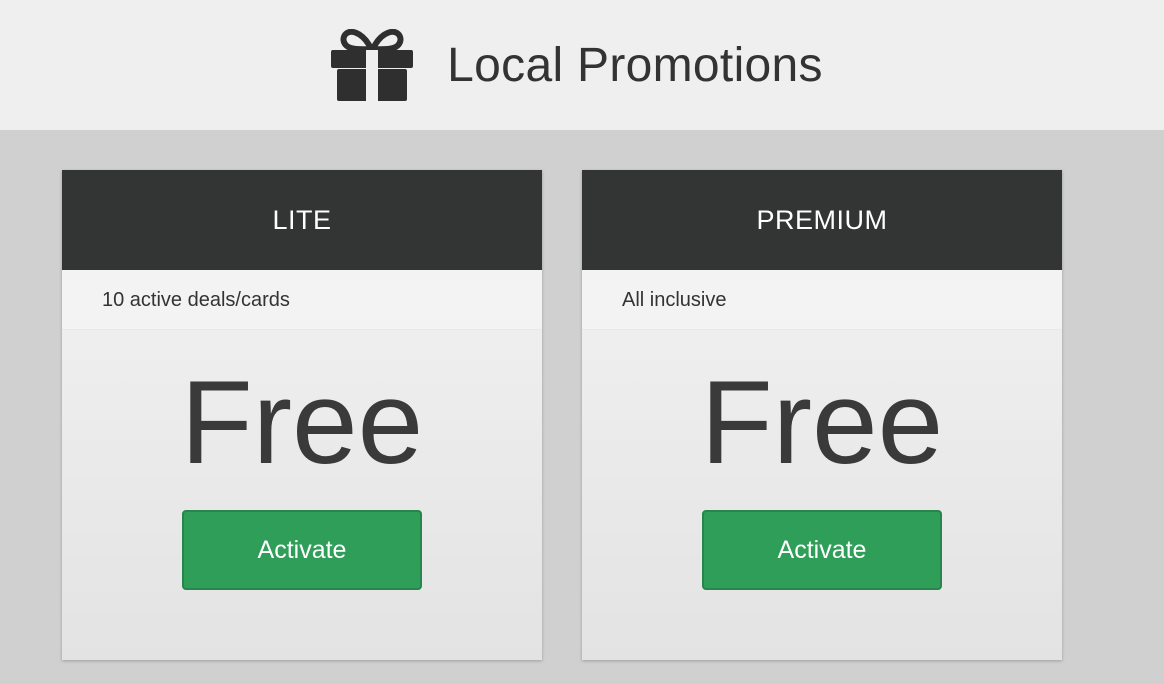 The image size is (1164, 684). Describe the element at coordinates (822, 220) in the screenshot. I see `plan-name: PREMIUM` at that location.